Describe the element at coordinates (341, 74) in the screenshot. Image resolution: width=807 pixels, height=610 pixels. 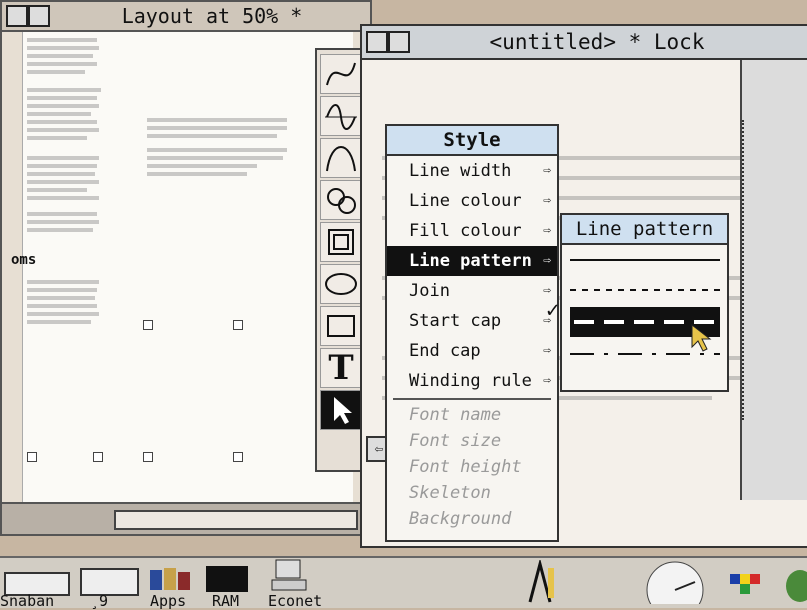
I see `curve-tool-icon` at that location.